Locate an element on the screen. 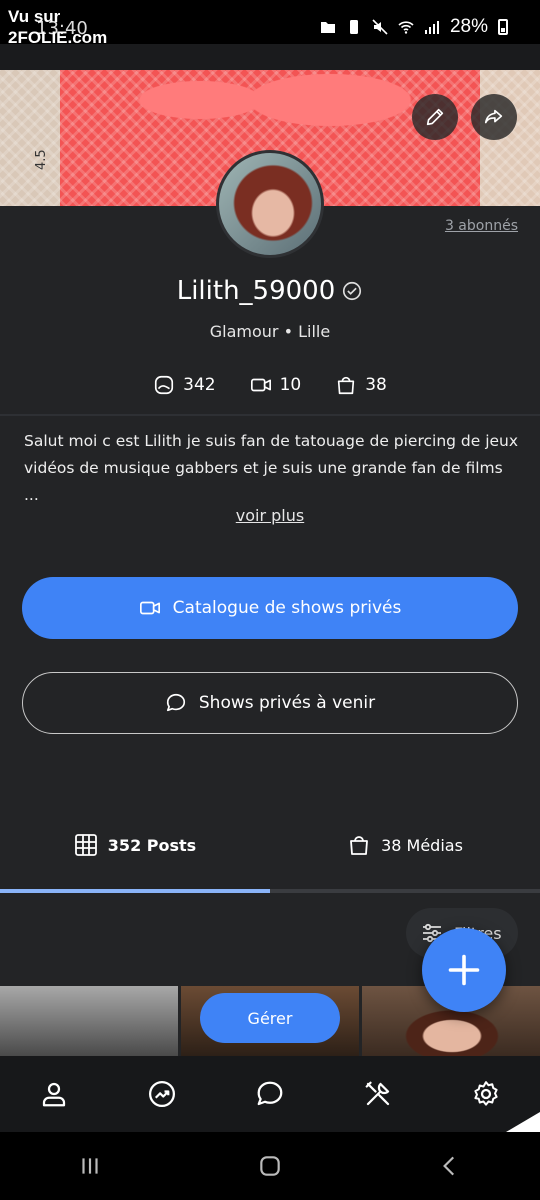 The height and width of the screenshot is (1200, 540). tab-posts: 352 Posts is located at coordinates (135, 845).